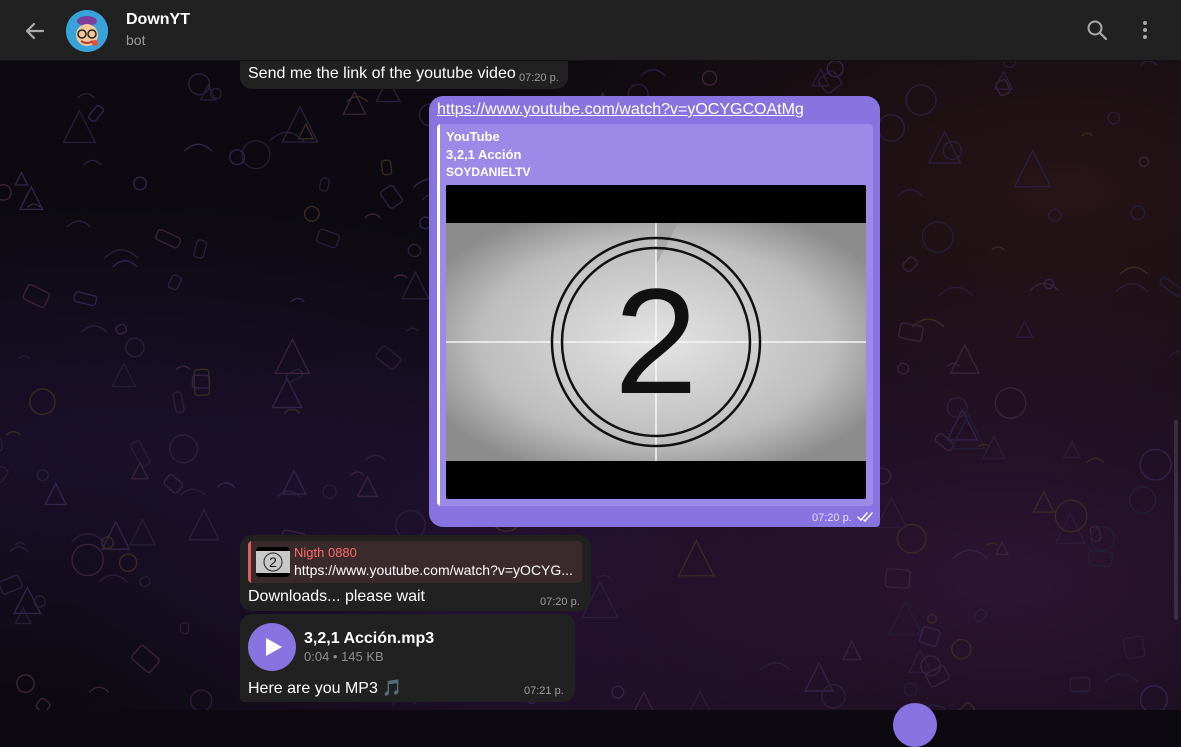 Image resolution: width=1181 pixels, height=747 pixels. I want to click on countdown-digit: 2, so click(655, 341).